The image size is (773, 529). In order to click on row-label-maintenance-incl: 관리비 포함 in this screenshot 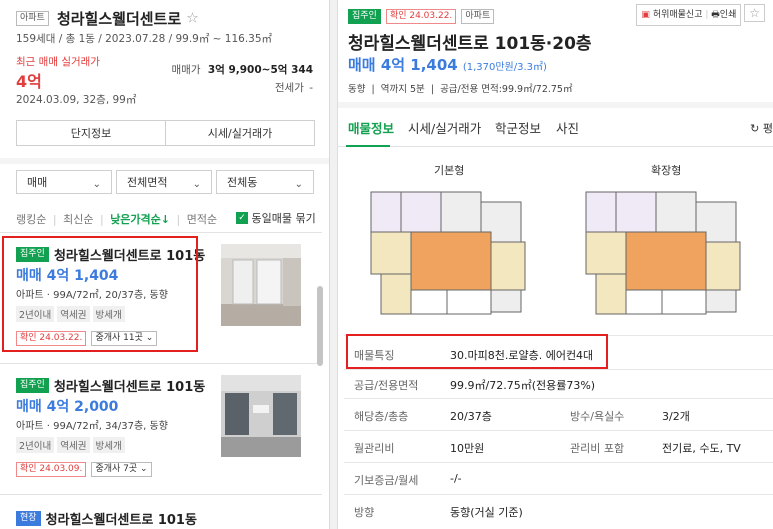, I will do `click(597, 448)`.